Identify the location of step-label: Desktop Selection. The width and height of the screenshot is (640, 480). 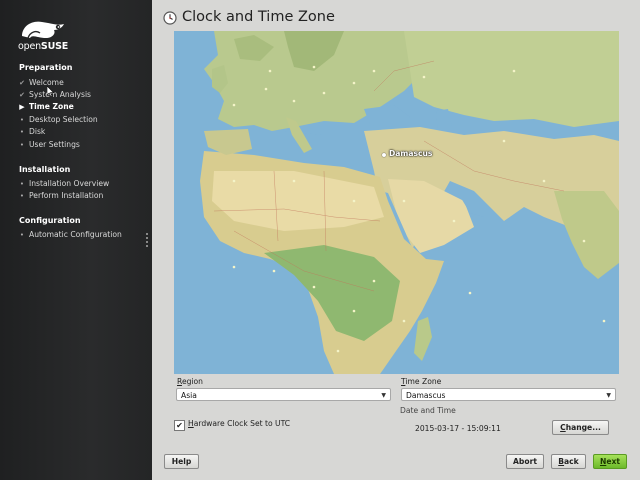
(63, 119).